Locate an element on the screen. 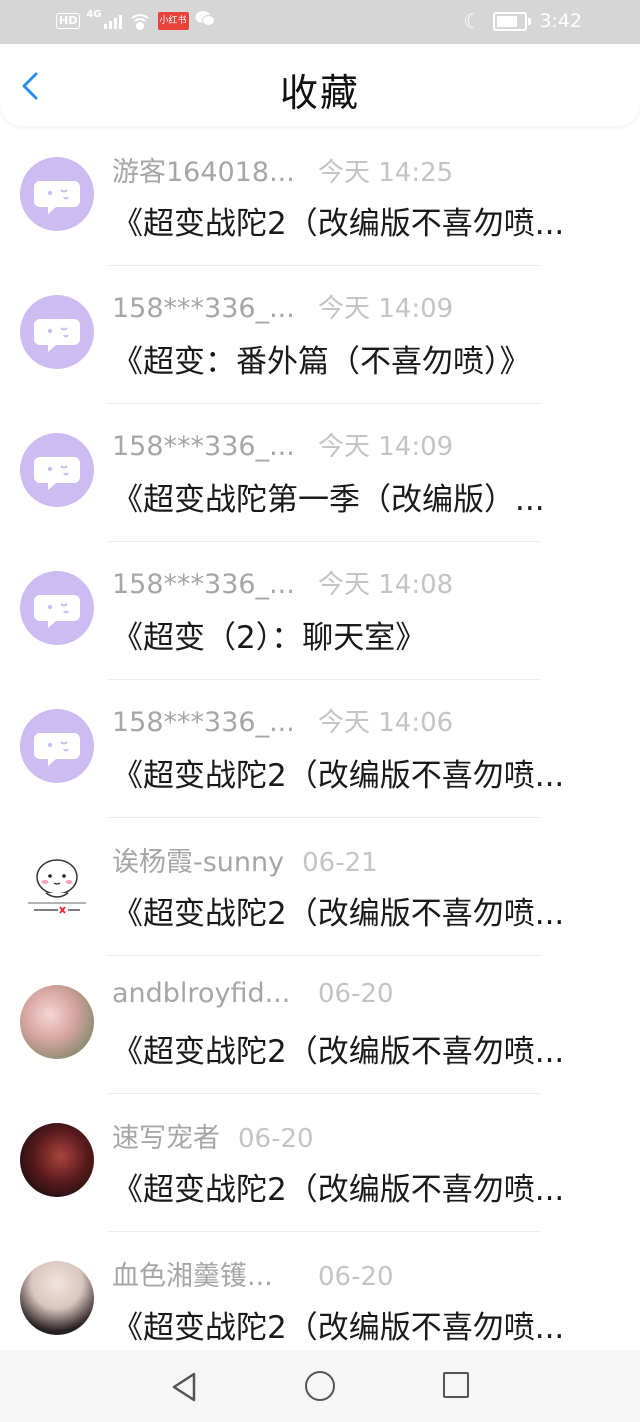 Image resolution: width=640 pixels, height=1422 pixels. system-navigation-bar is located at coordinates (320, 1386).